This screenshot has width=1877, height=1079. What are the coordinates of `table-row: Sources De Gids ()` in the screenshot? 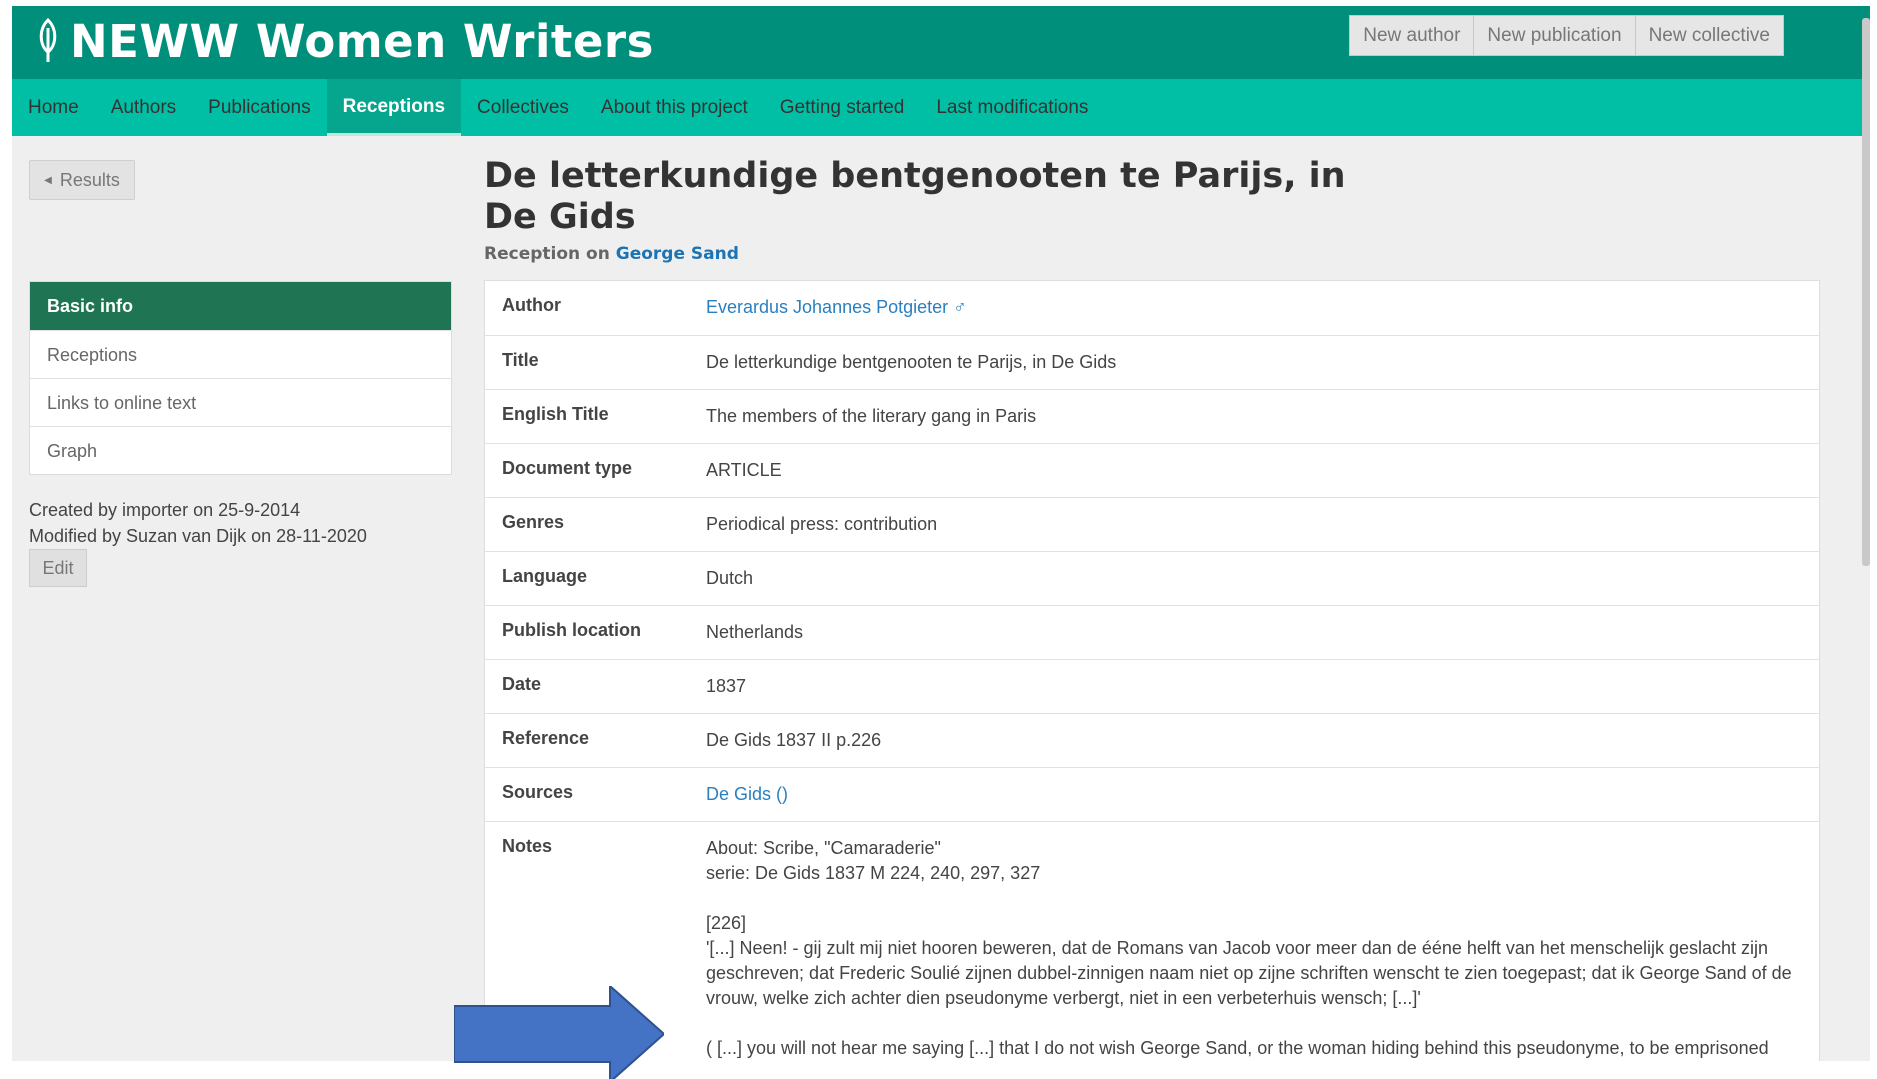 It's located at (1152, 794).